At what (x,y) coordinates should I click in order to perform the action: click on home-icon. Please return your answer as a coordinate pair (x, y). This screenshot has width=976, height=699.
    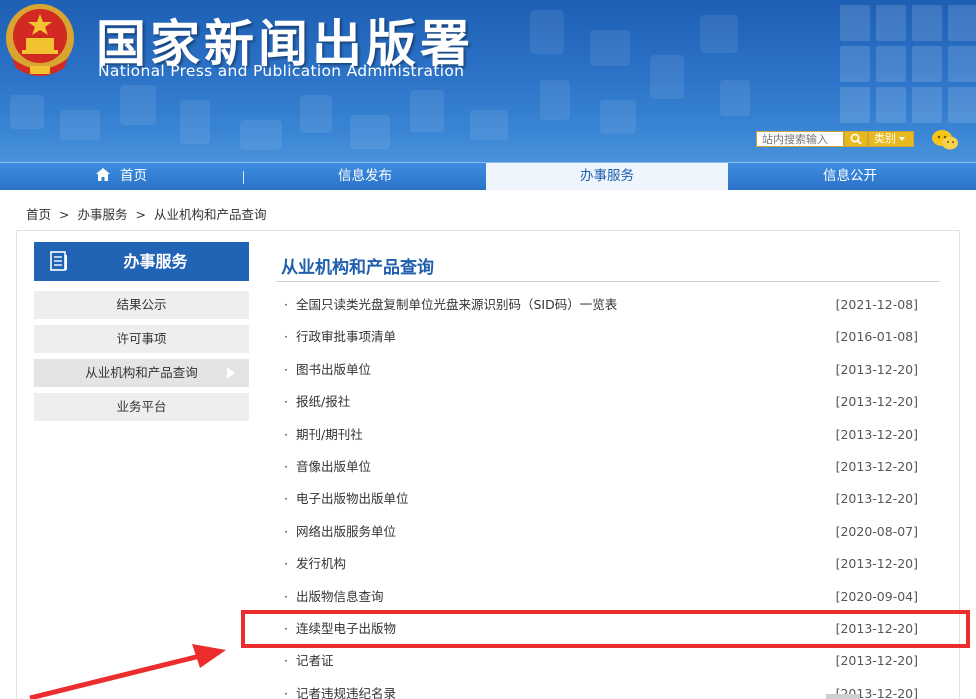
    Looking at the image, I should click on (103, 174).